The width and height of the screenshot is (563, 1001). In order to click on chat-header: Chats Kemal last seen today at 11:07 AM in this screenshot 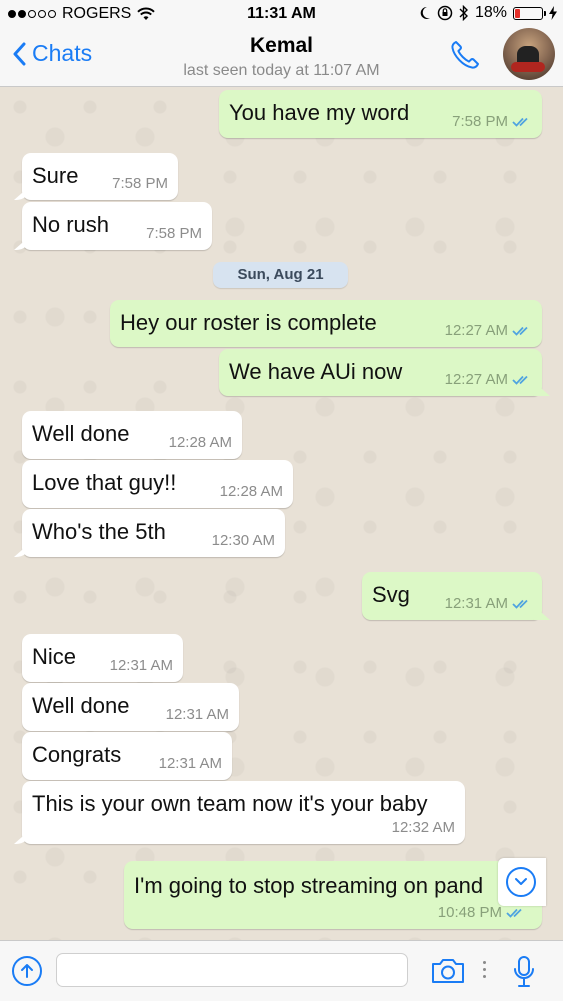, I will do `click(281, 57)`.